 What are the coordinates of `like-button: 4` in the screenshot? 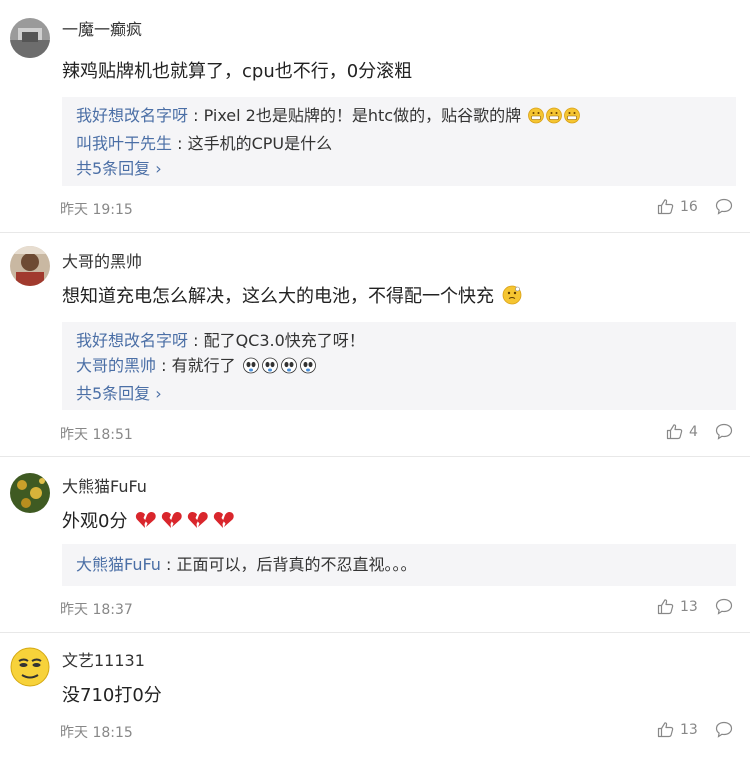 It's located at (682, 431).